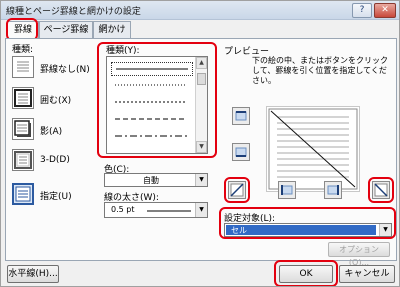  I want to click on close-button: ✕, so click(385, 10).